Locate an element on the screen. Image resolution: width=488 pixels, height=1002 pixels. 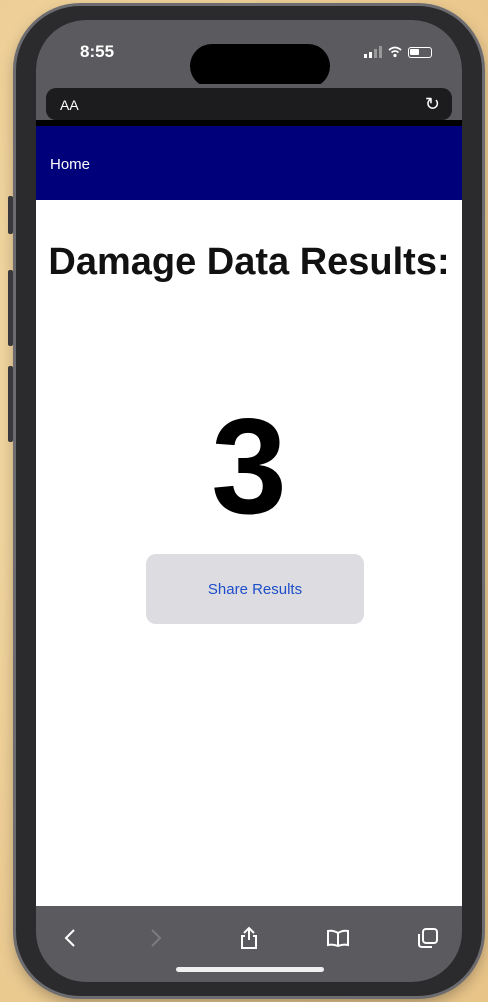
action-button is located at coordinates (10, 215).